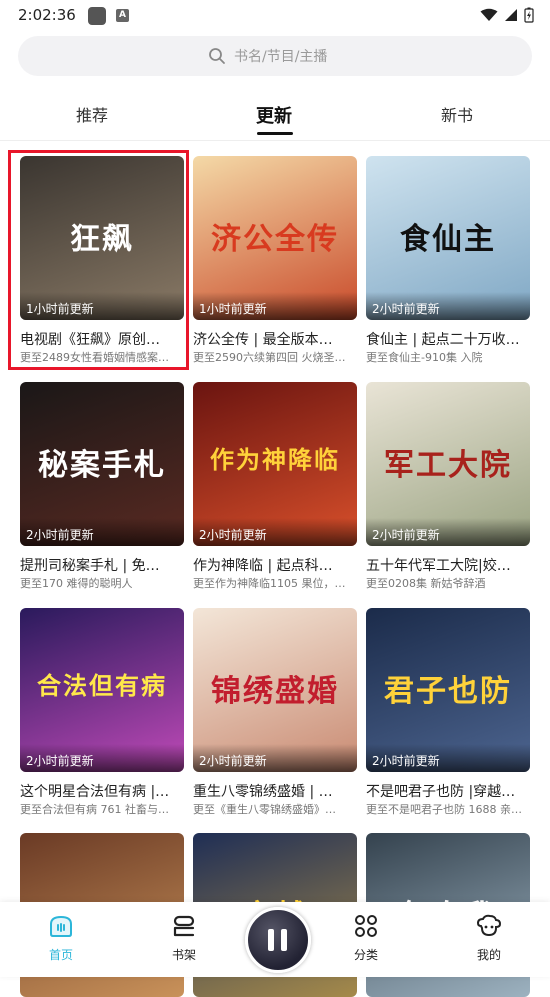  What do you see at coordinates (275, 133) in the screenshot?
I see `active-tab-indicator` at bounding box center [275, 133].